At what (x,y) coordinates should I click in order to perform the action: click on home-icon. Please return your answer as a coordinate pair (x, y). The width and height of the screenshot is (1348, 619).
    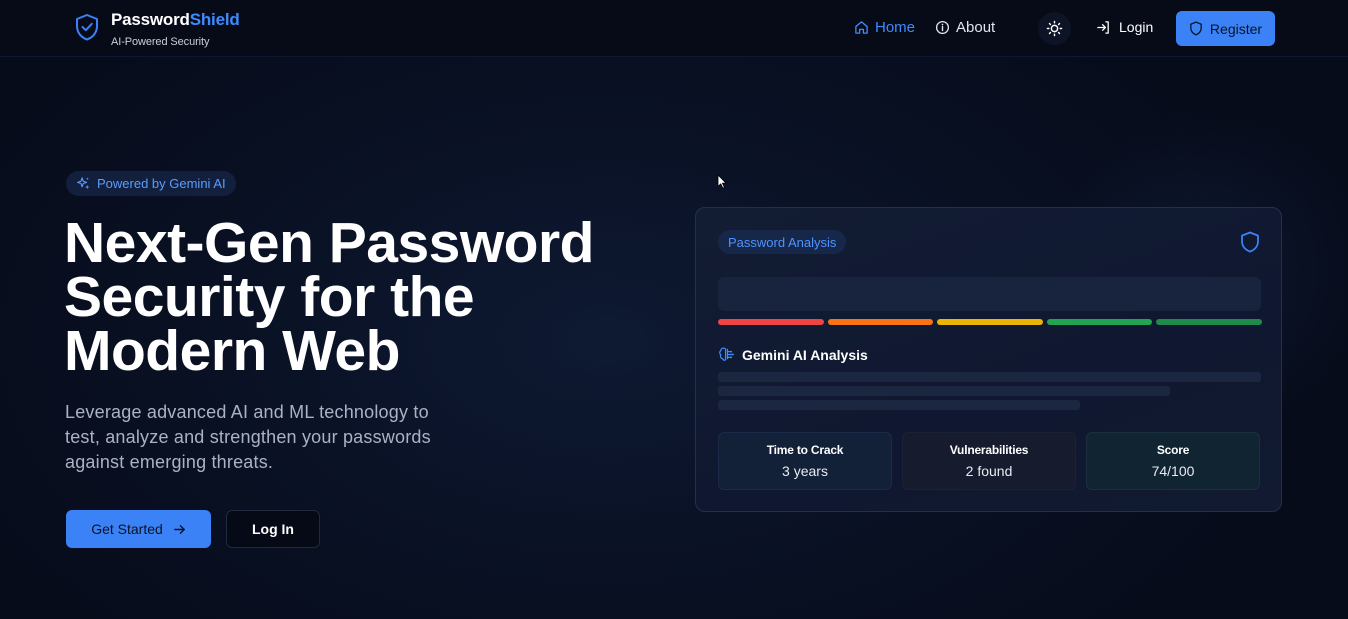
    Looking at the image, I should click on (861, 27).